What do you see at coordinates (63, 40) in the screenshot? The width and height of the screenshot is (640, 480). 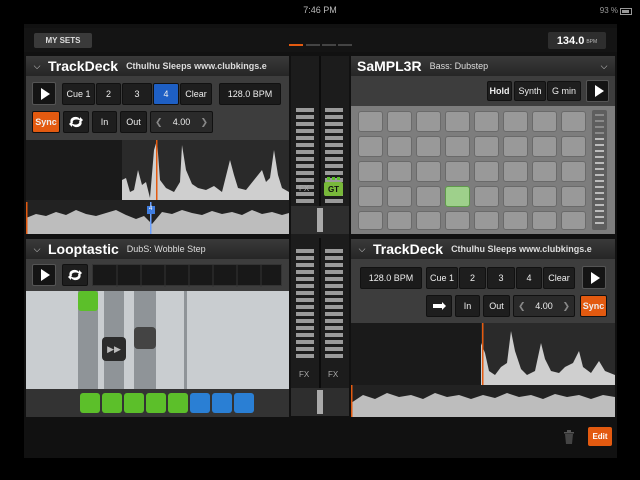 I see `my-sets-button: MY SETS` at bounding box center [63, 40].